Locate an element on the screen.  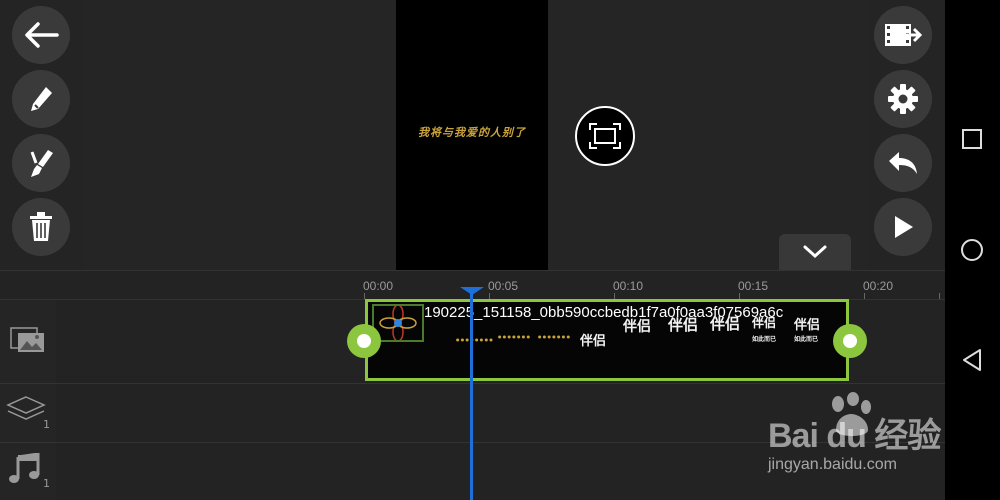
effects-button is located at coordinates (41, 163).